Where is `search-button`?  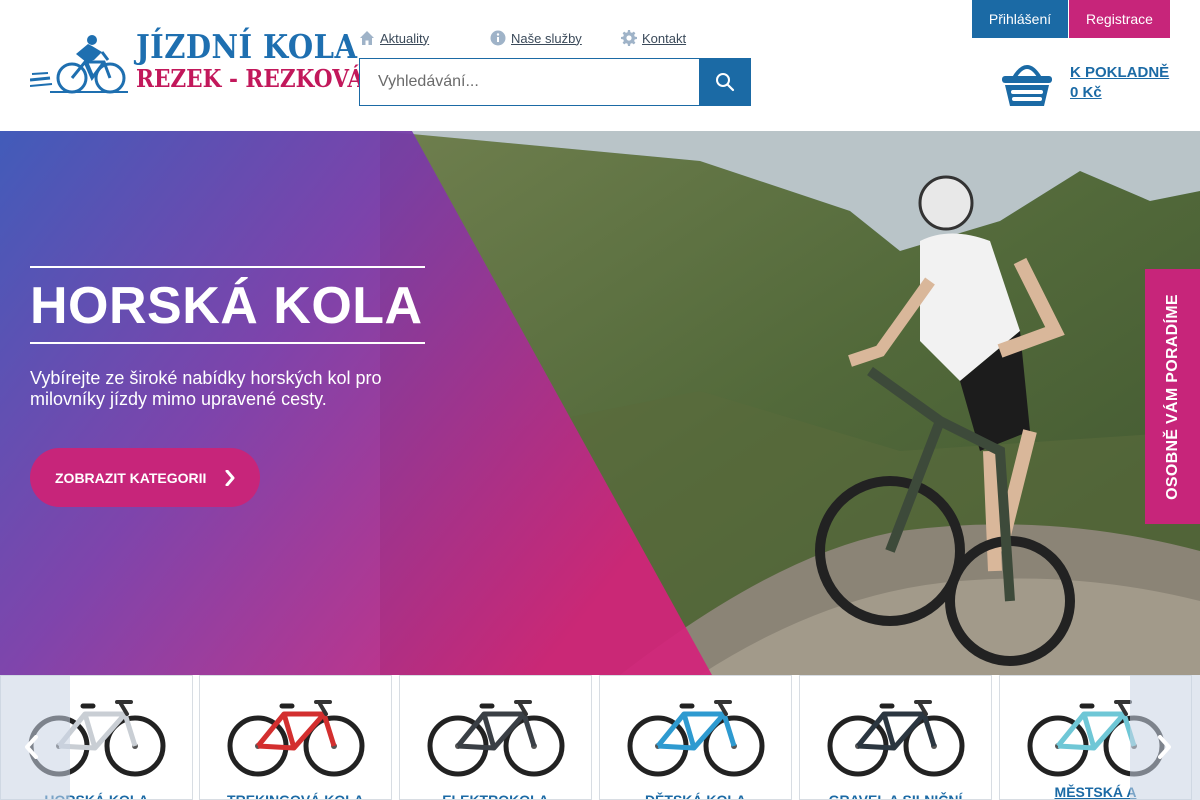 search-button is located at coordinates (725, 82).